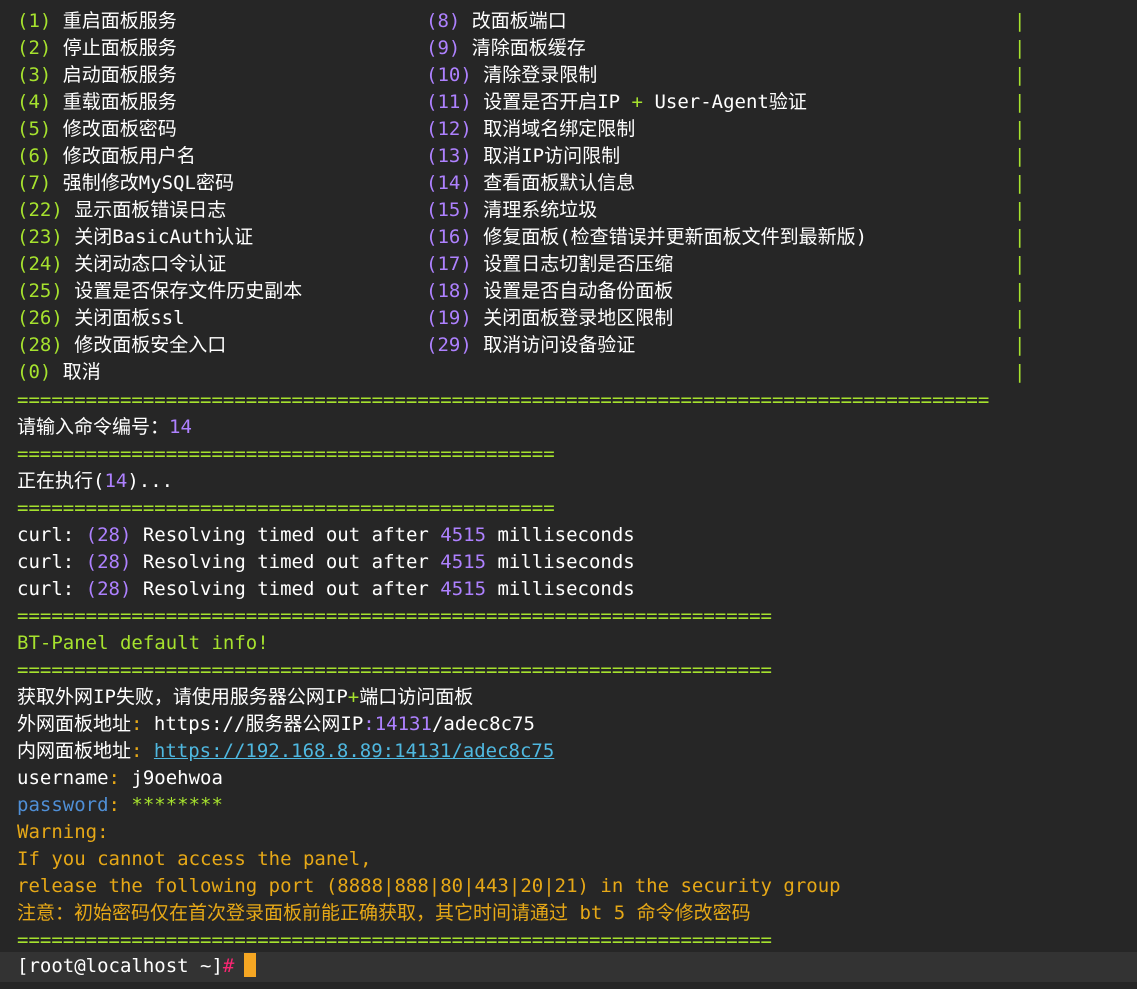 The height and width of the screenshot is (989, 1137). I want to click on password-value: ********, so click(177, 805).